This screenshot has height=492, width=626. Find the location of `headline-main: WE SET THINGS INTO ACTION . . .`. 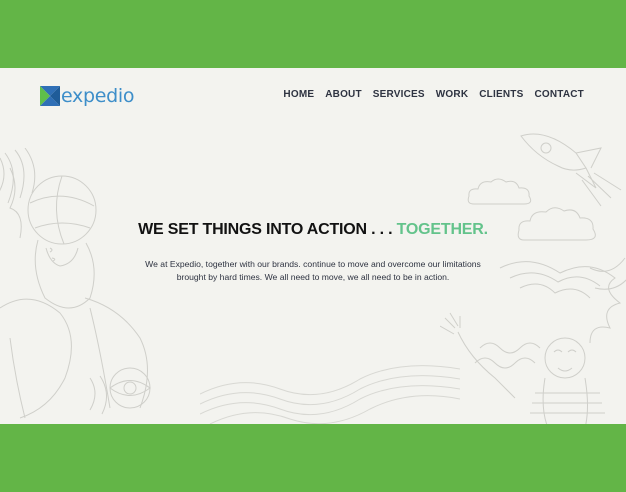

headline-main: WE SET THINGS INTO ACTION . . . is located at coordinates (267, 229).